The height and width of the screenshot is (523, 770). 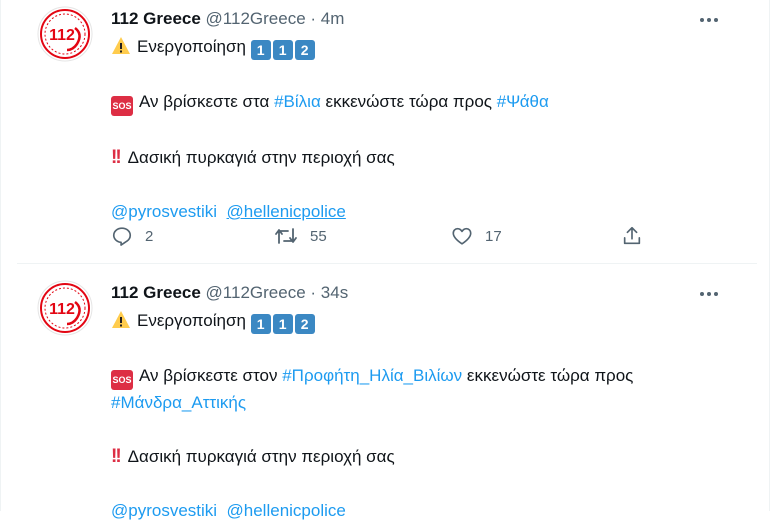 What do you see at coordinates (318, 236) in the screenshot?
I see `retweet-count: 55` at bounding box center [318, 236].